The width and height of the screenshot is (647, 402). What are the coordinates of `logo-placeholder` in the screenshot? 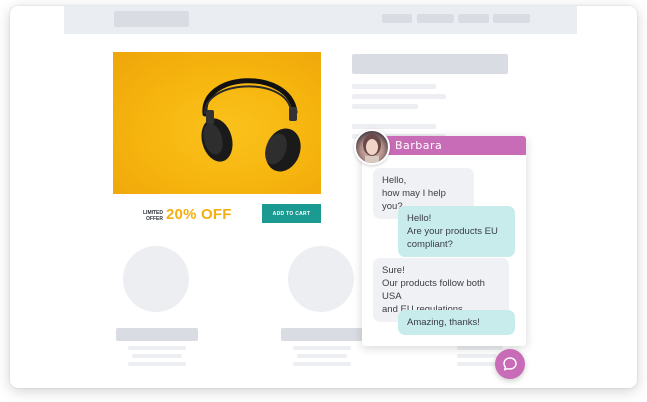 It's located at (151, 19).